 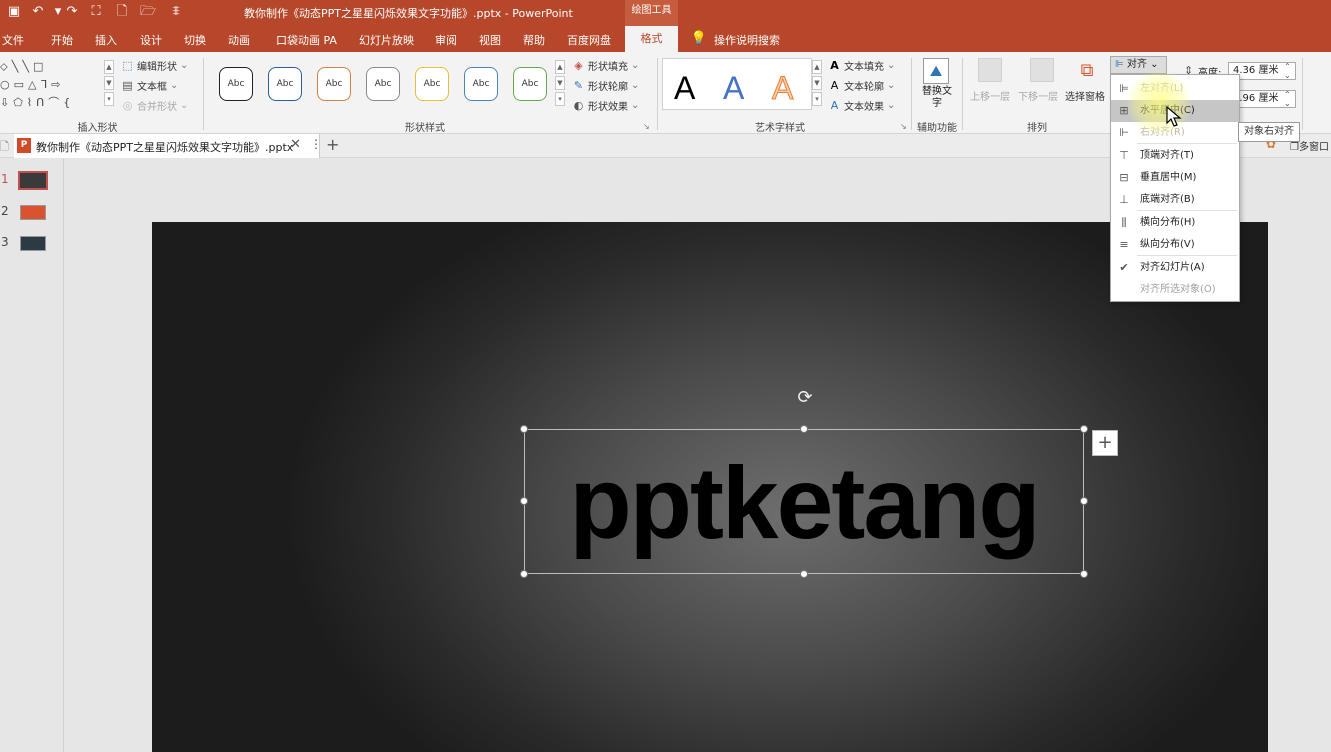 I want to click on menu-item-distribute-vertical: ≡ 纵向分布(V), so click(x=1175, y=245).